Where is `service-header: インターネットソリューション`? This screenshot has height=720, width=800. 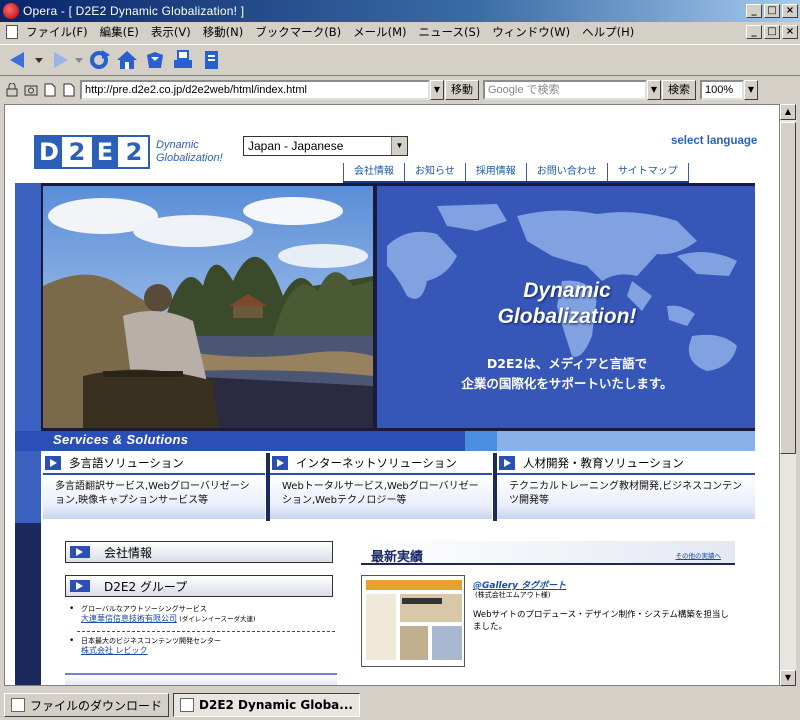
service-header: インターネットソリューション is located at coordinates (381, 464).